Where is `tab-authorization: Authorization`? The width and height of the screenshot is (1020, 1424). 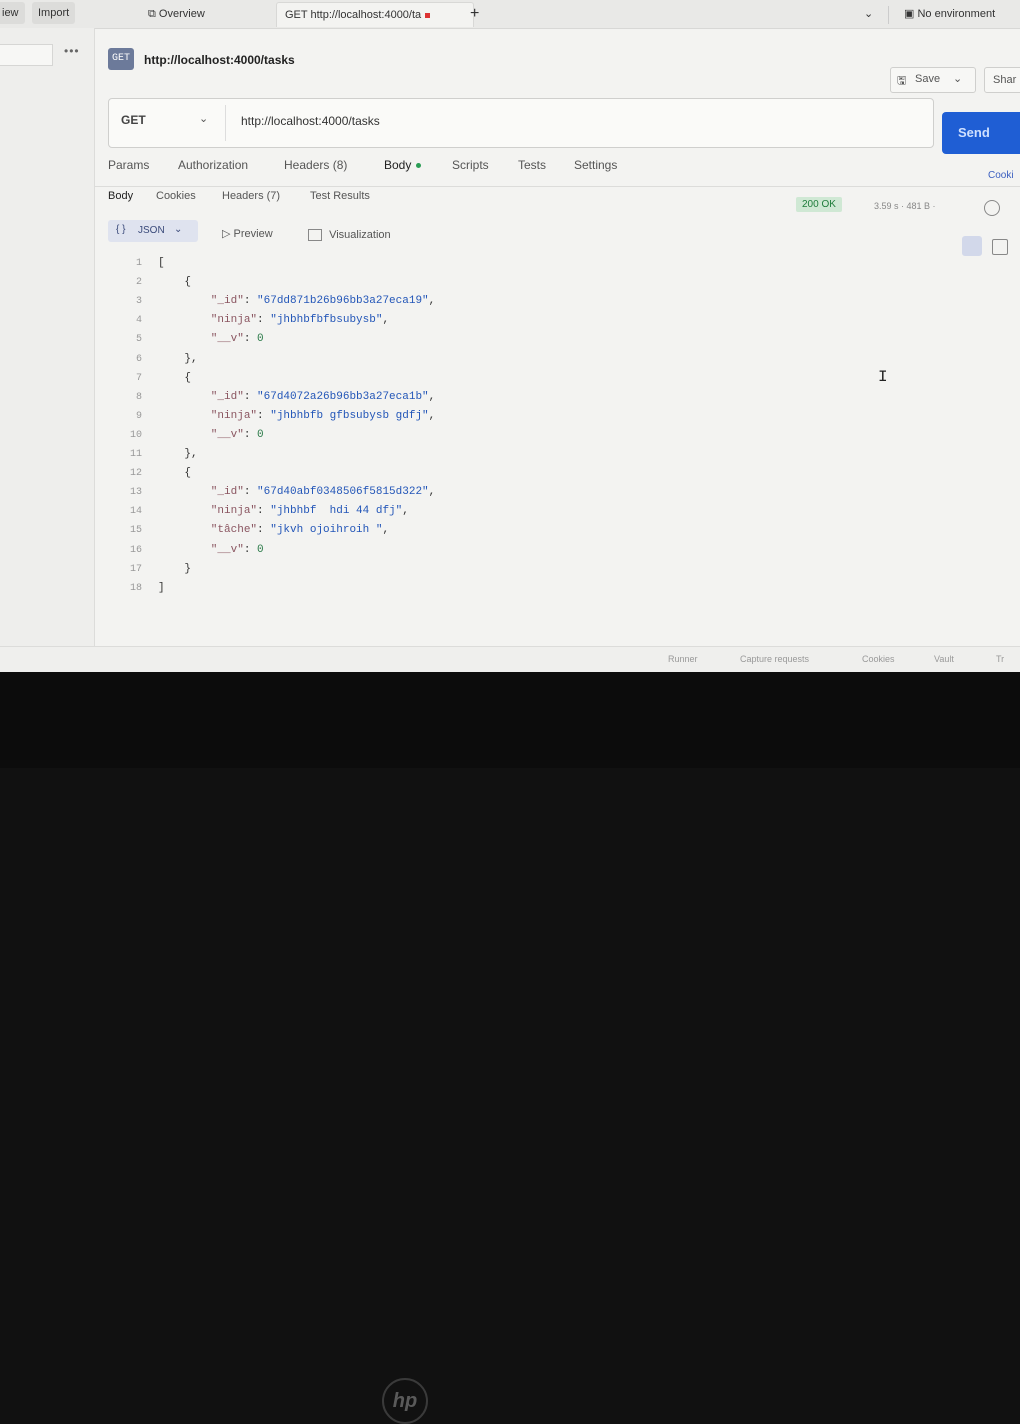 tab-authorization: Authorization is located at coordinates (213, 165).